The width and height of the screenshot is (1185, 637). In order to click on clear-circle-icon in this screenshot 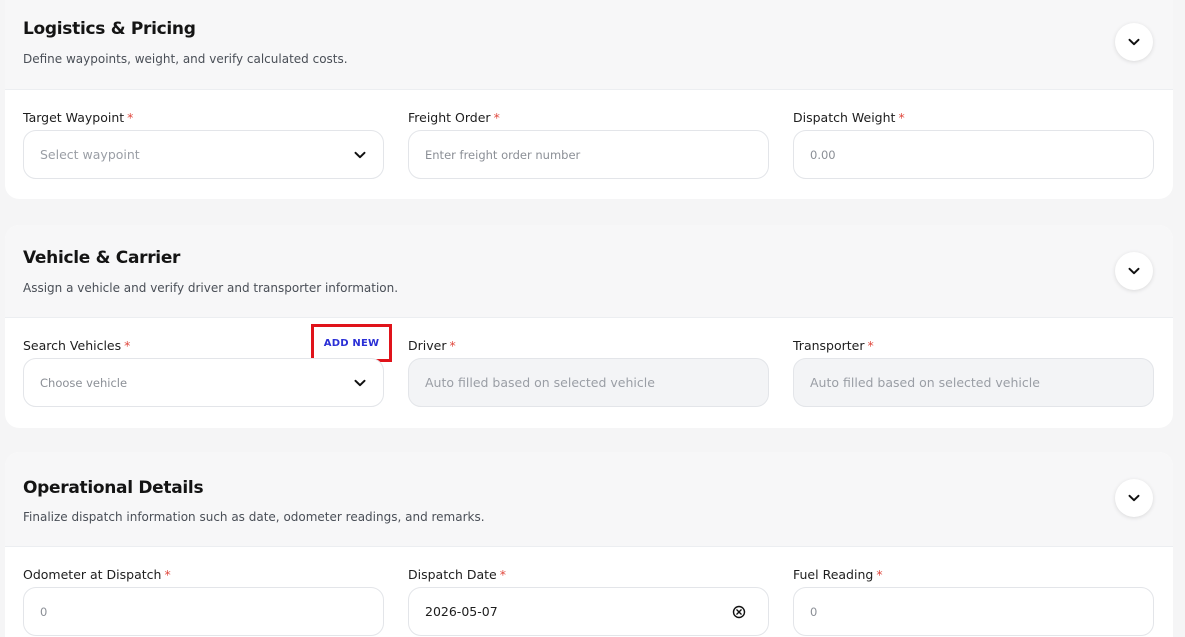, I will do `click(739, 612)`.